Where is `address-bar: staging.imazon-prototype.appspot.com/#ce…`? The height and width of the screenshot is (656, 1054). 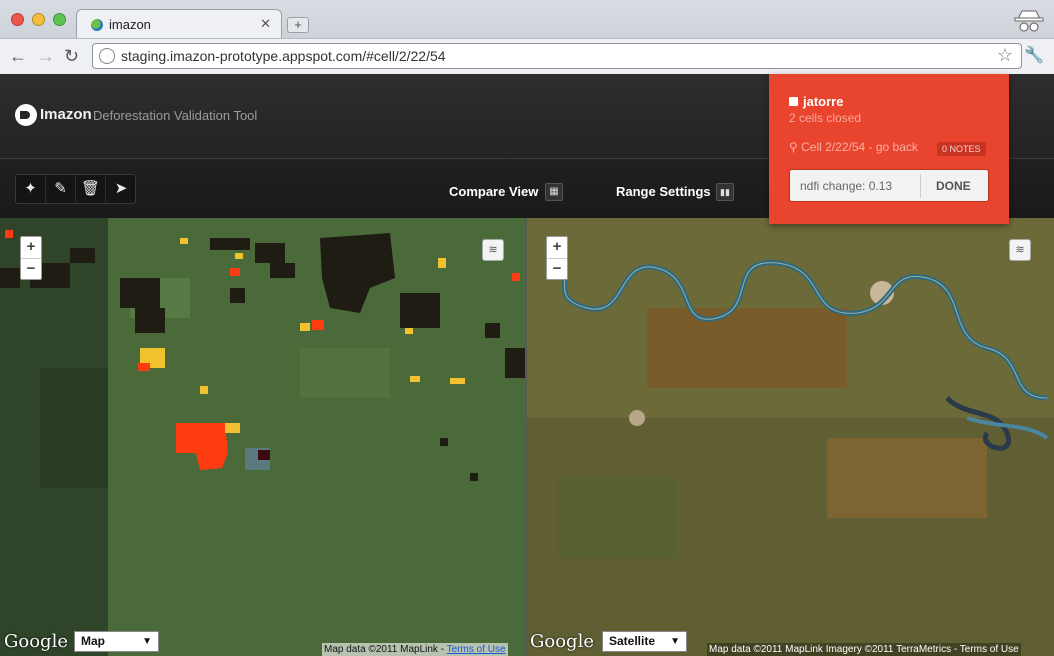
address-bar: staging.imazon-prototype.appspot.com/#ce… is located at coordinates (557, 56).